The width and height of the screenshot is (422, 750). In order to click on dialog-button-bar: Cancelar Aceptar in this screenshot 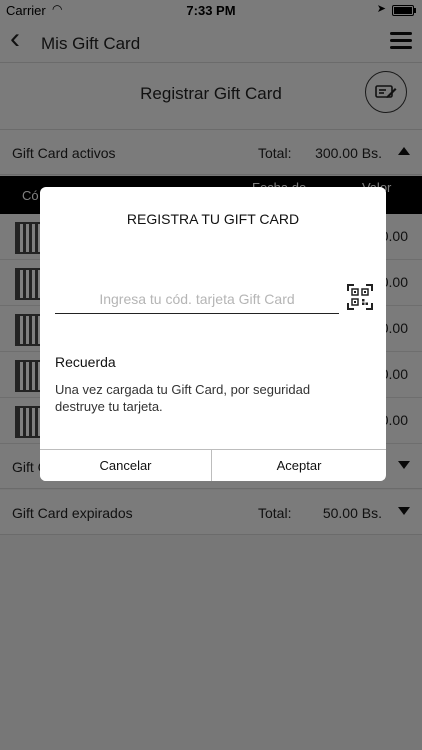, I will do `click(213, 465)`.